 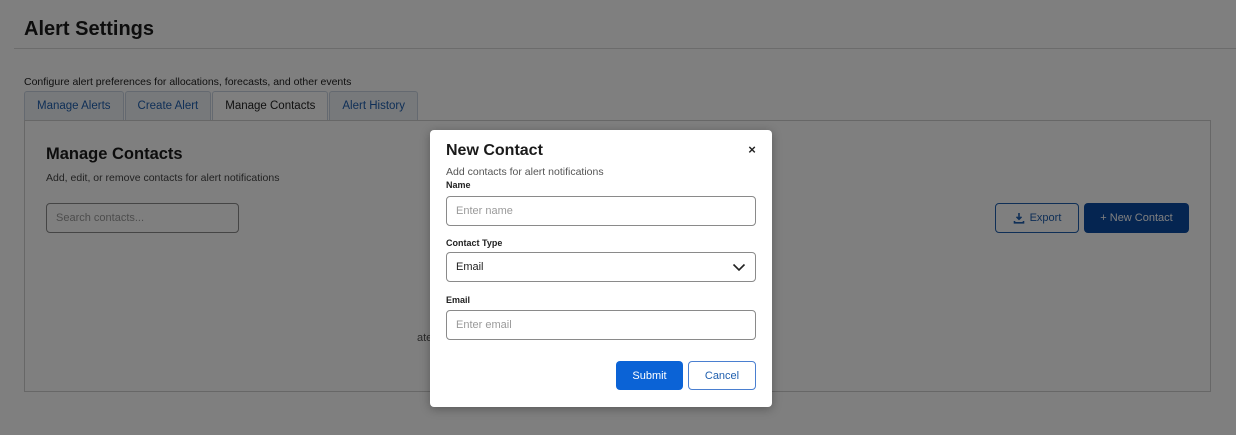 I want to click on contact-type-select: Email, so click(x=601, y=267).